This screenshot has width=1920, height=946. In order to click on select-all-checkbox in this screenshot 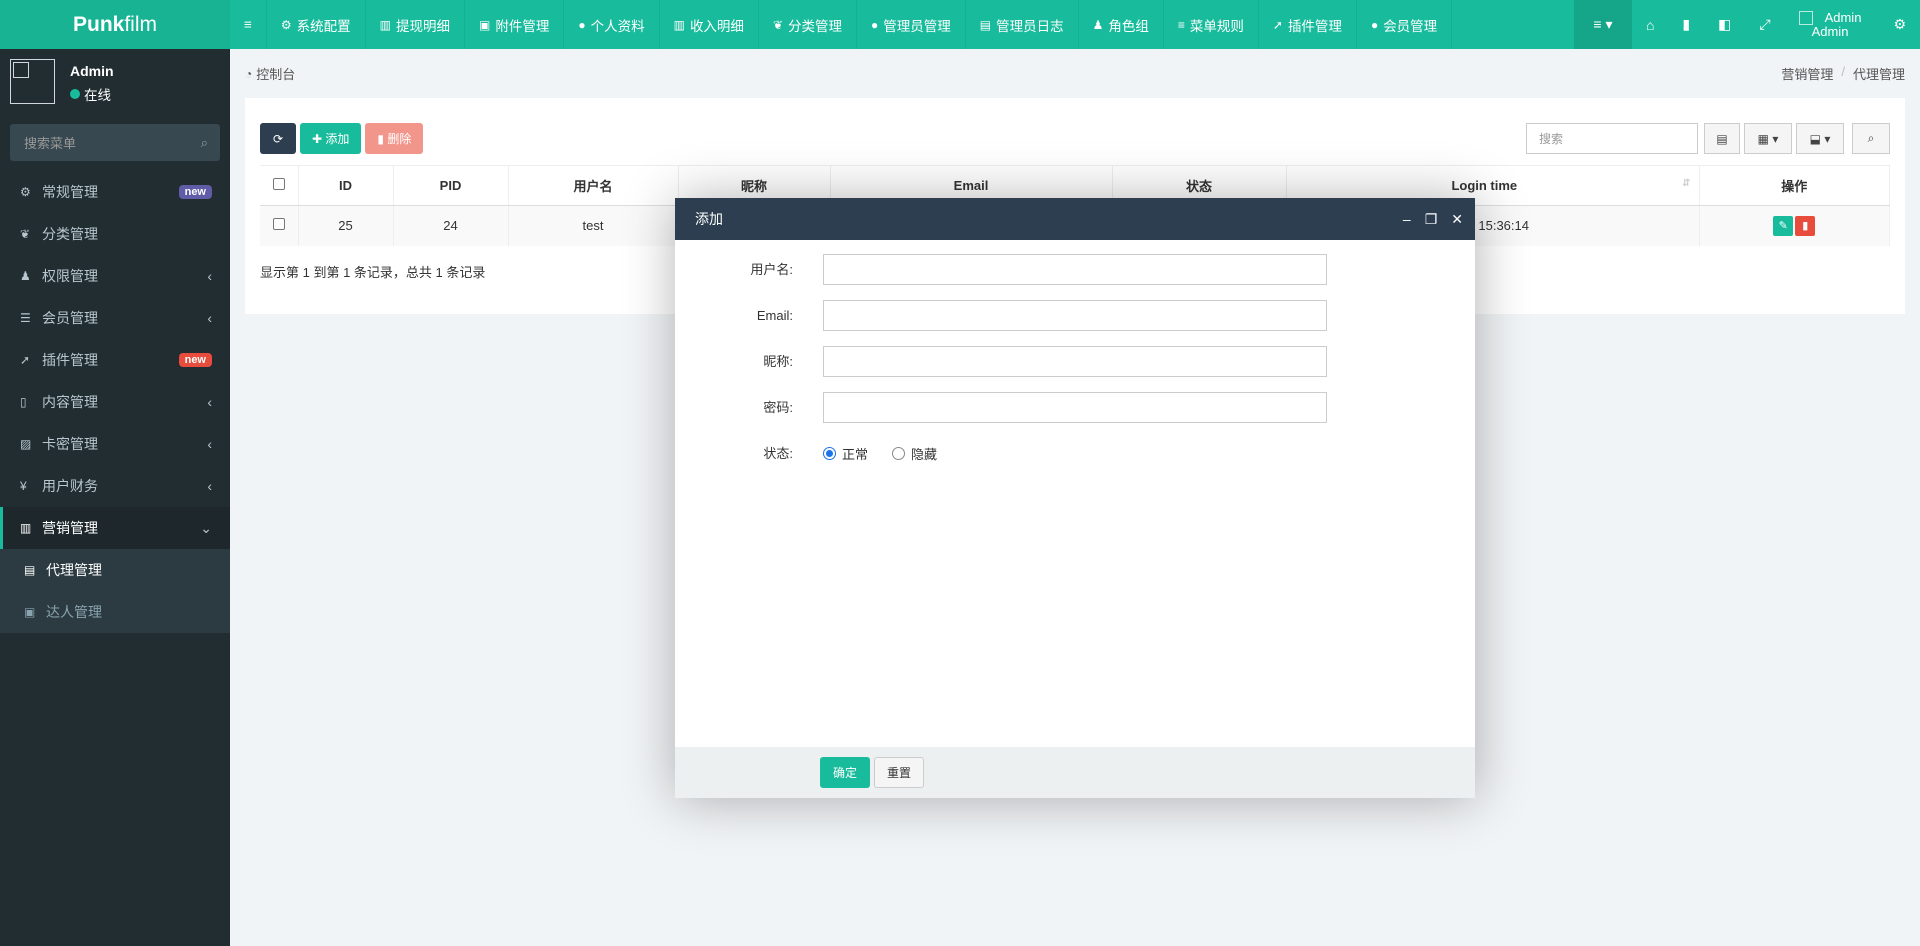, I will do `click(278, 184)`.